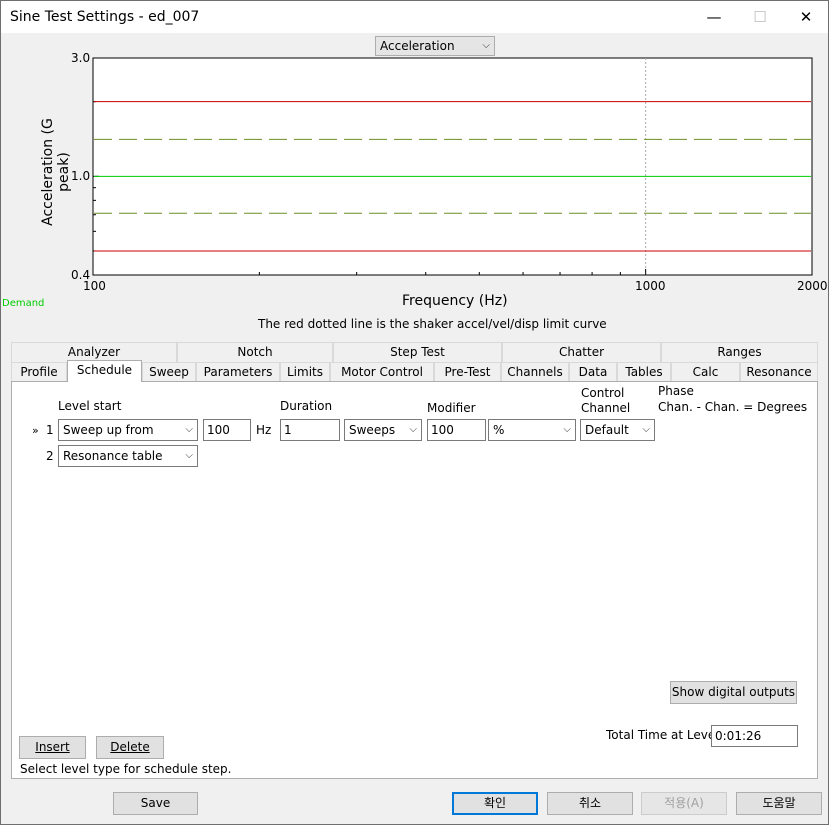 The height and width of the screenshot is (825, 829). I want to click on modifier-input: 100, so click(456, 430).